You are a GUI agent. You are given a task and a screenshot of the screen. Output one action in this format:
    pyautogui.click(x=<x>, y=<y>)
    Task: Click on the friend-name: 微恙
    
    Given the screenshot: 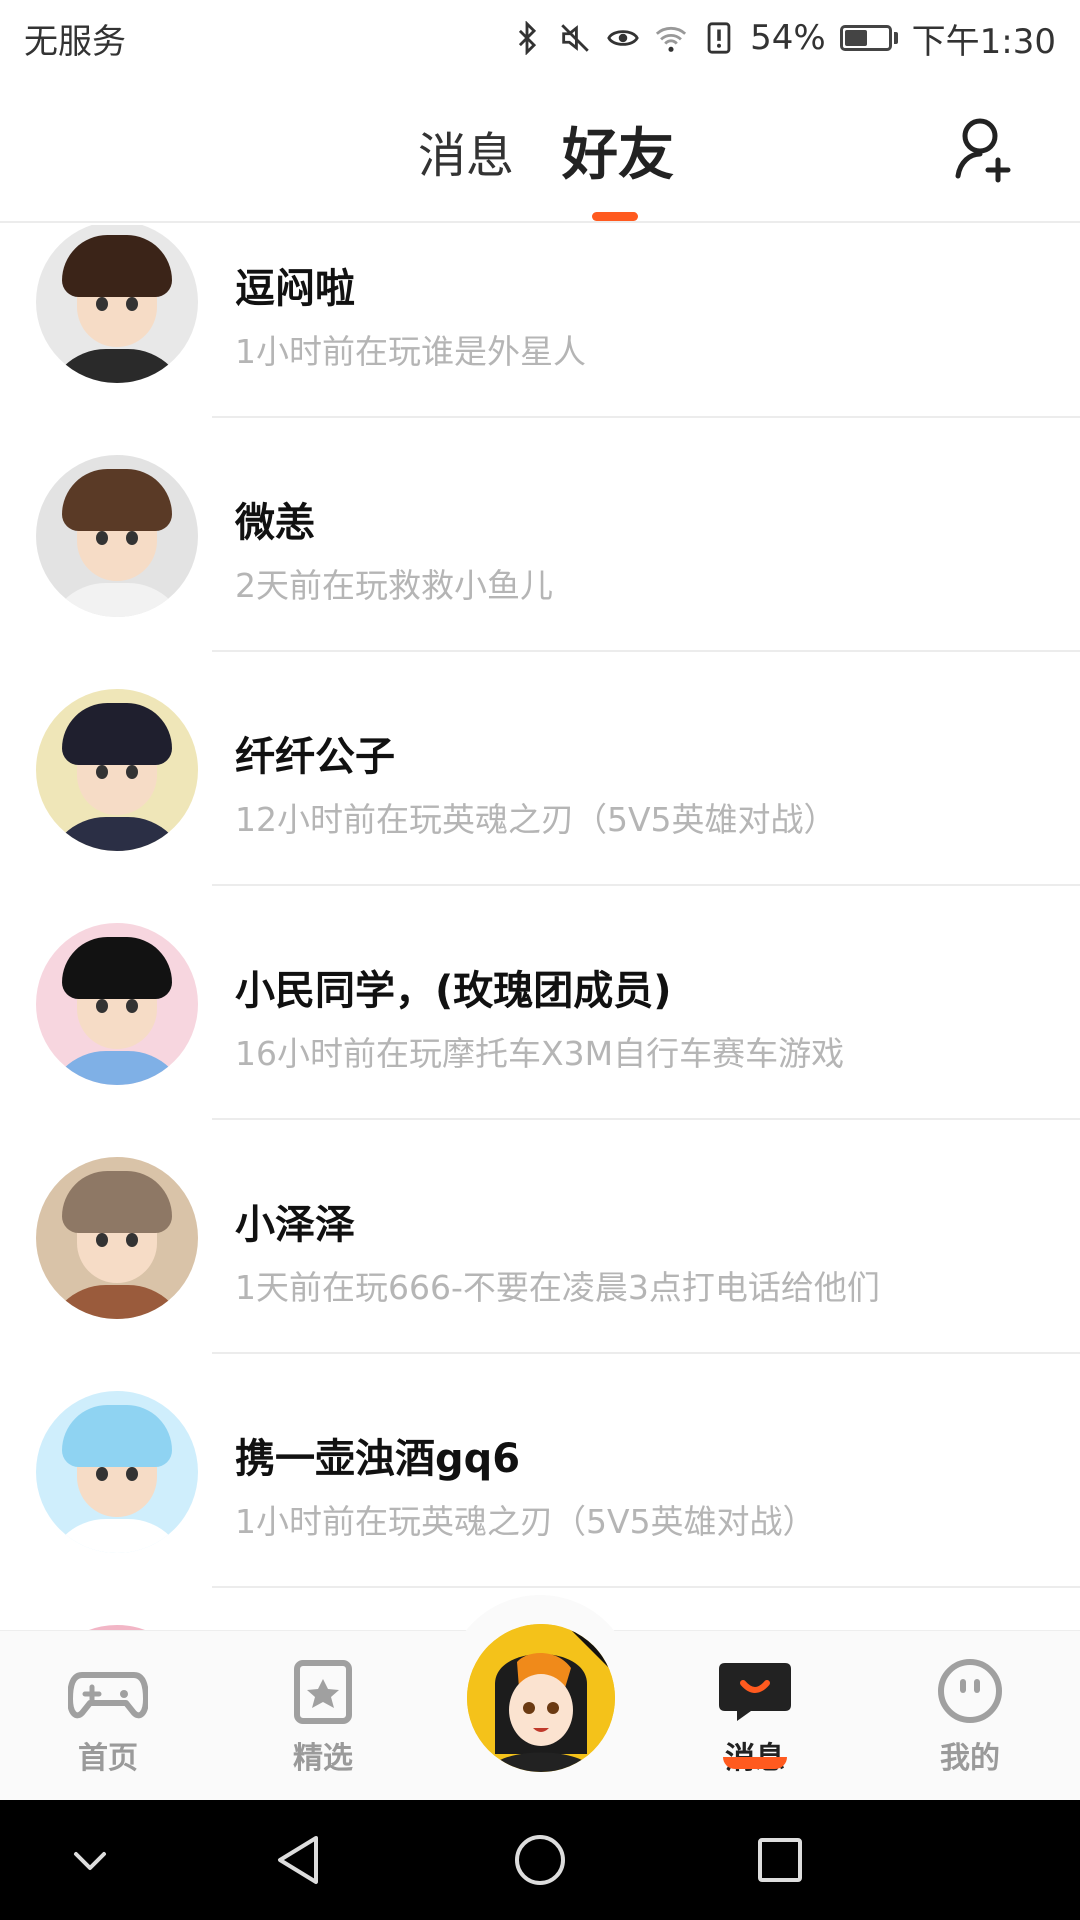 What is the action you would take?
    pyautogui.click(x=275, y=523)
    